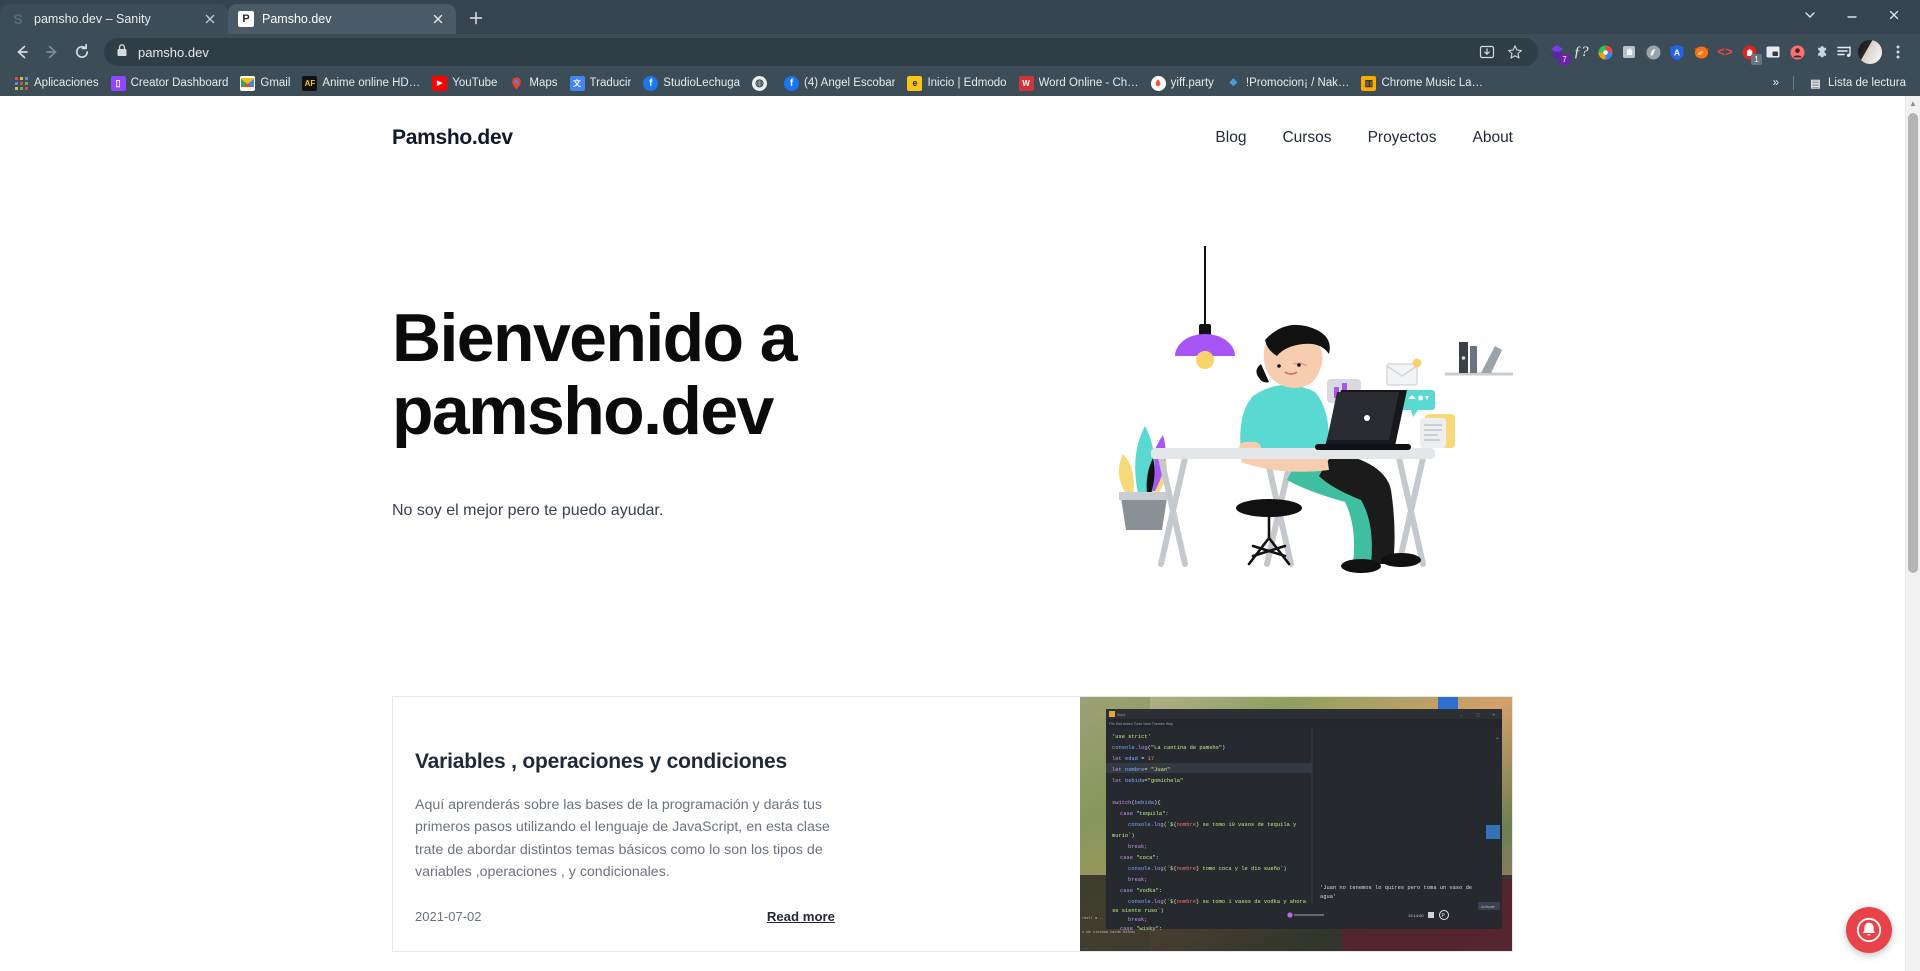  What do you see at coordinates (915, 83) in the screenshot?
I see `edmodo-icon: e` at bounding box center [915, 83].